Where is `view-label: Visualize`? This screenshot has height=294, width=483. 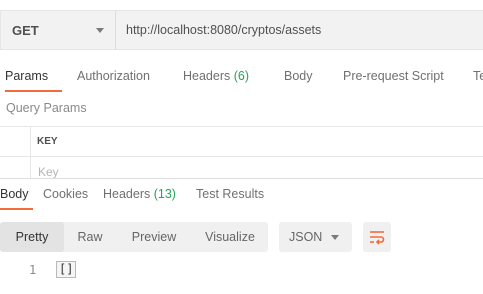
view-label: Visualize is located at coordinates (230, 237).